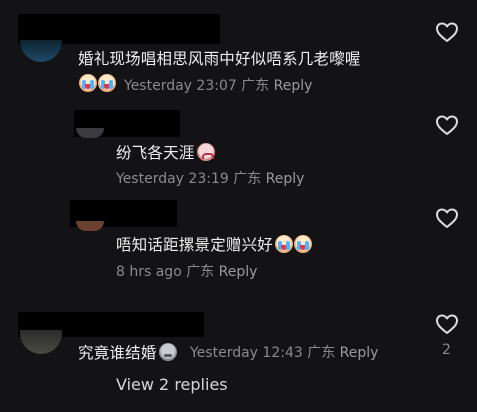 The image size is (477, 412). What do you see at coordinates (219, 59) in the screenshot?
I see `comment-text: 婚礼现场唱相思风雨中好似唔系几老嚟喔` at bounding box center [219, 59].